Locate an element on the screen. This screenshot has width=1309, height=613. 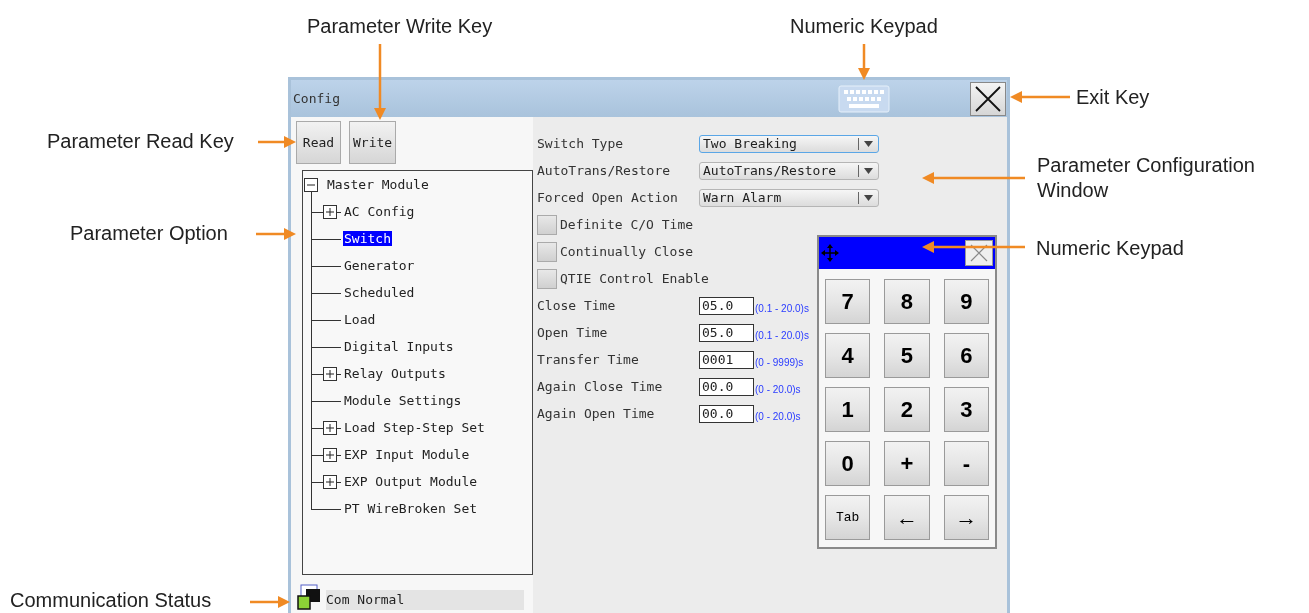
range-hint: (0 - 9999)s is located at coordinates (779, 362).